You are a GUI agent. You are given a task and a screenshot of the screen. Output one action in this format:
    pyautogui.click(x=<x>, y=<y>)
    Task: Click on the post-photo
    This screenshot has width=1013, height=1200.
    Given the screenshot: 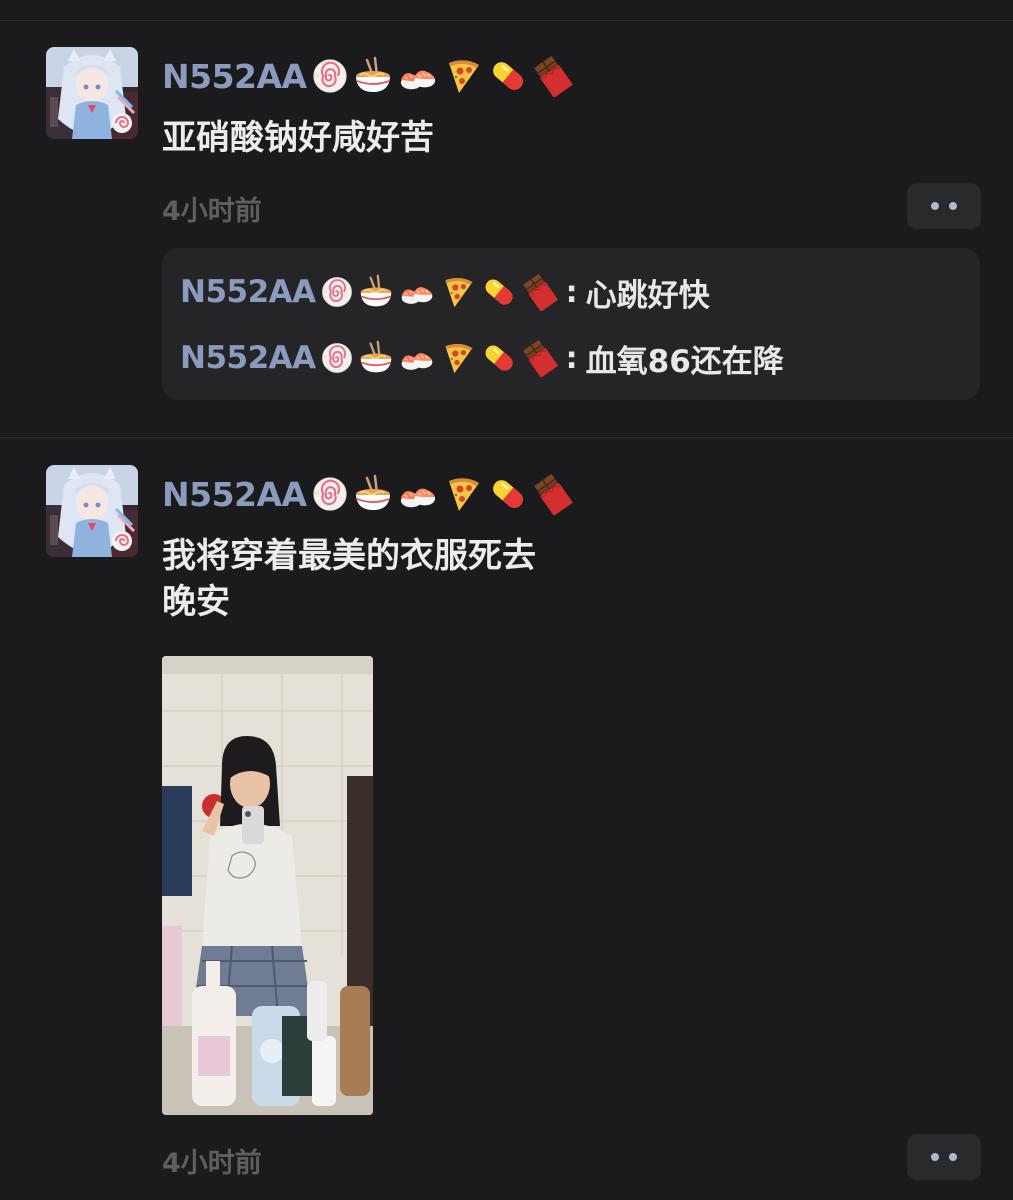 What is the action you would take?
    pyautogui.click(x=267, y=885)
    